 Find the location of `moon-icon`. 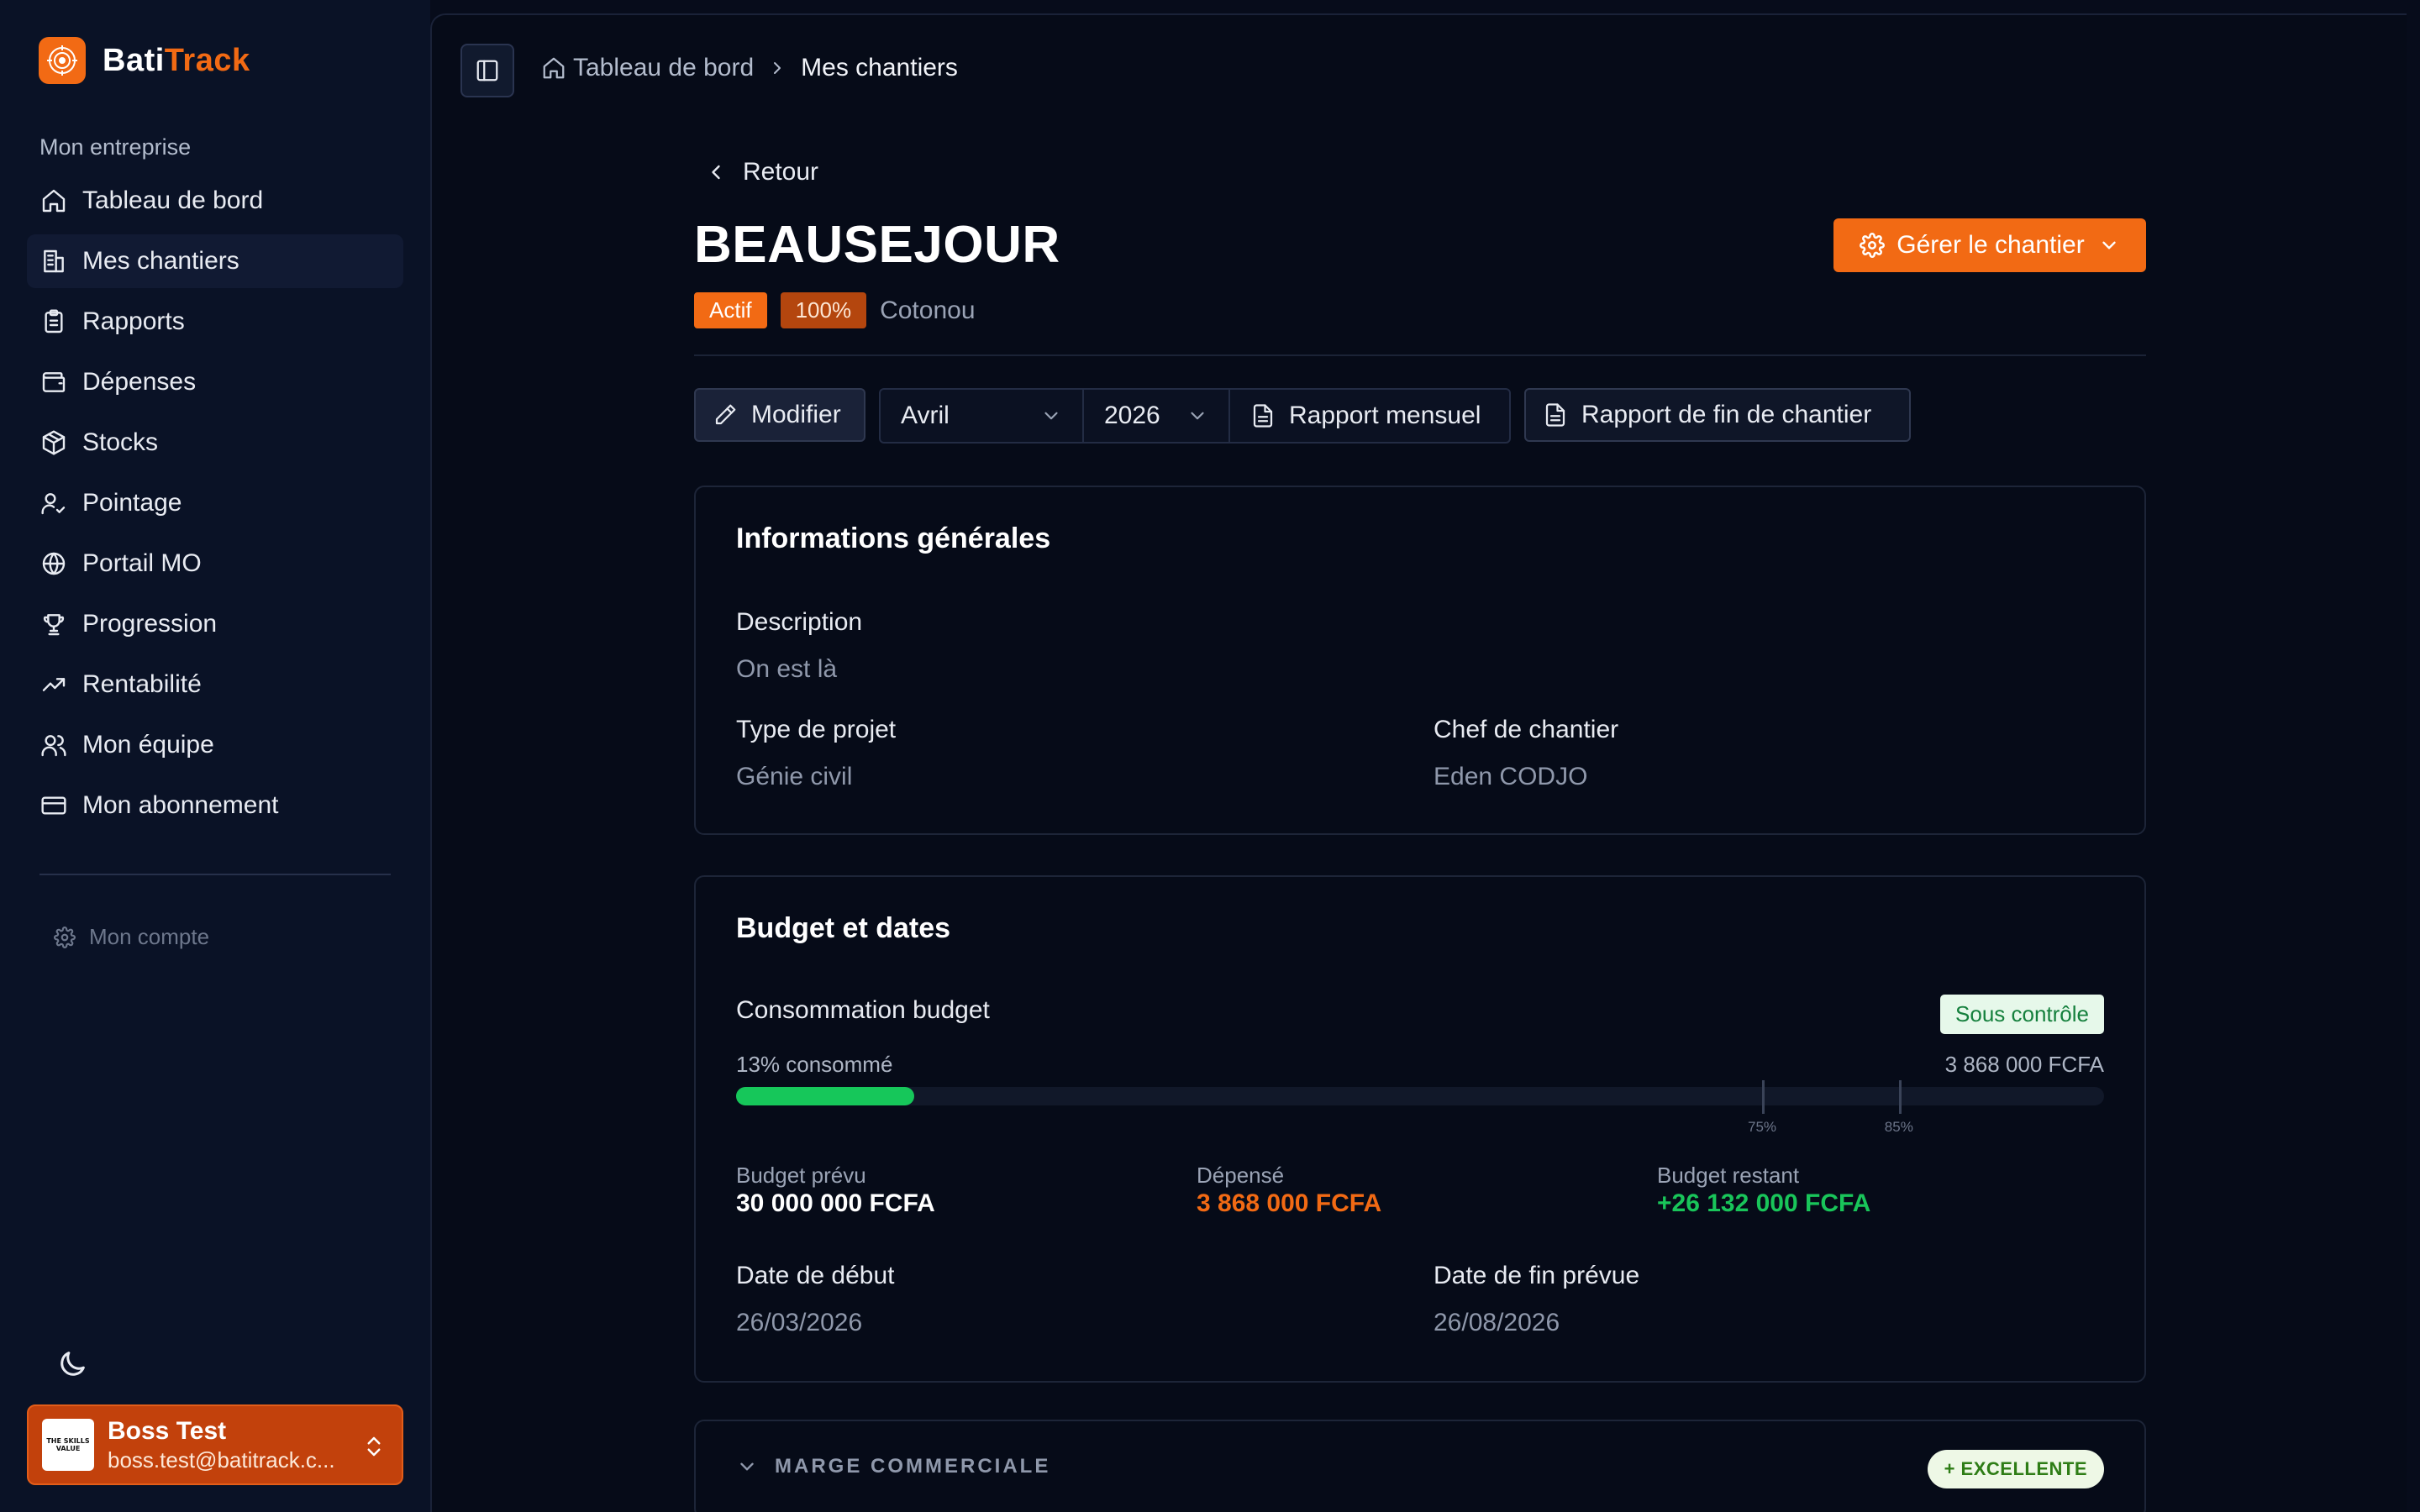

moon-icon is located at coordinates (73, 1364).